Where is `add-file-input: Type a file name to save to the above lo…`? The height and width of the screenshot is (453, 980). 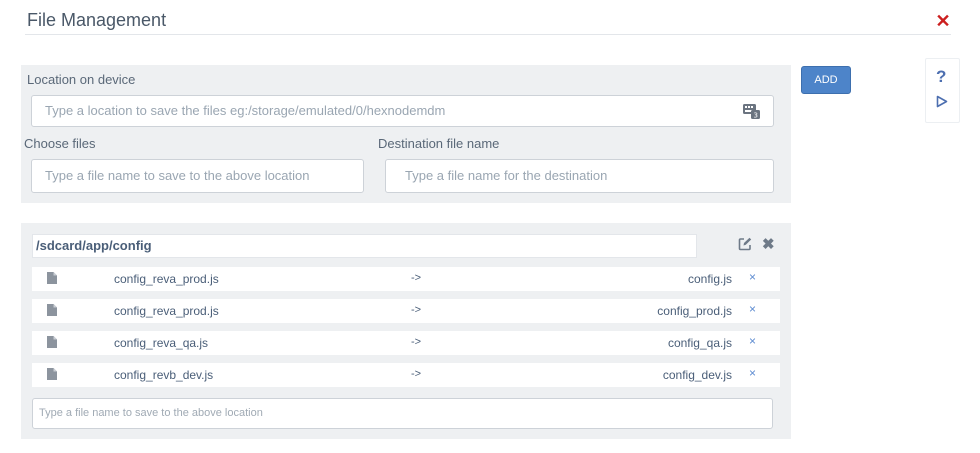
add-file-input: Type a file name to save to the above lo… is located at coordinates (402, 413).